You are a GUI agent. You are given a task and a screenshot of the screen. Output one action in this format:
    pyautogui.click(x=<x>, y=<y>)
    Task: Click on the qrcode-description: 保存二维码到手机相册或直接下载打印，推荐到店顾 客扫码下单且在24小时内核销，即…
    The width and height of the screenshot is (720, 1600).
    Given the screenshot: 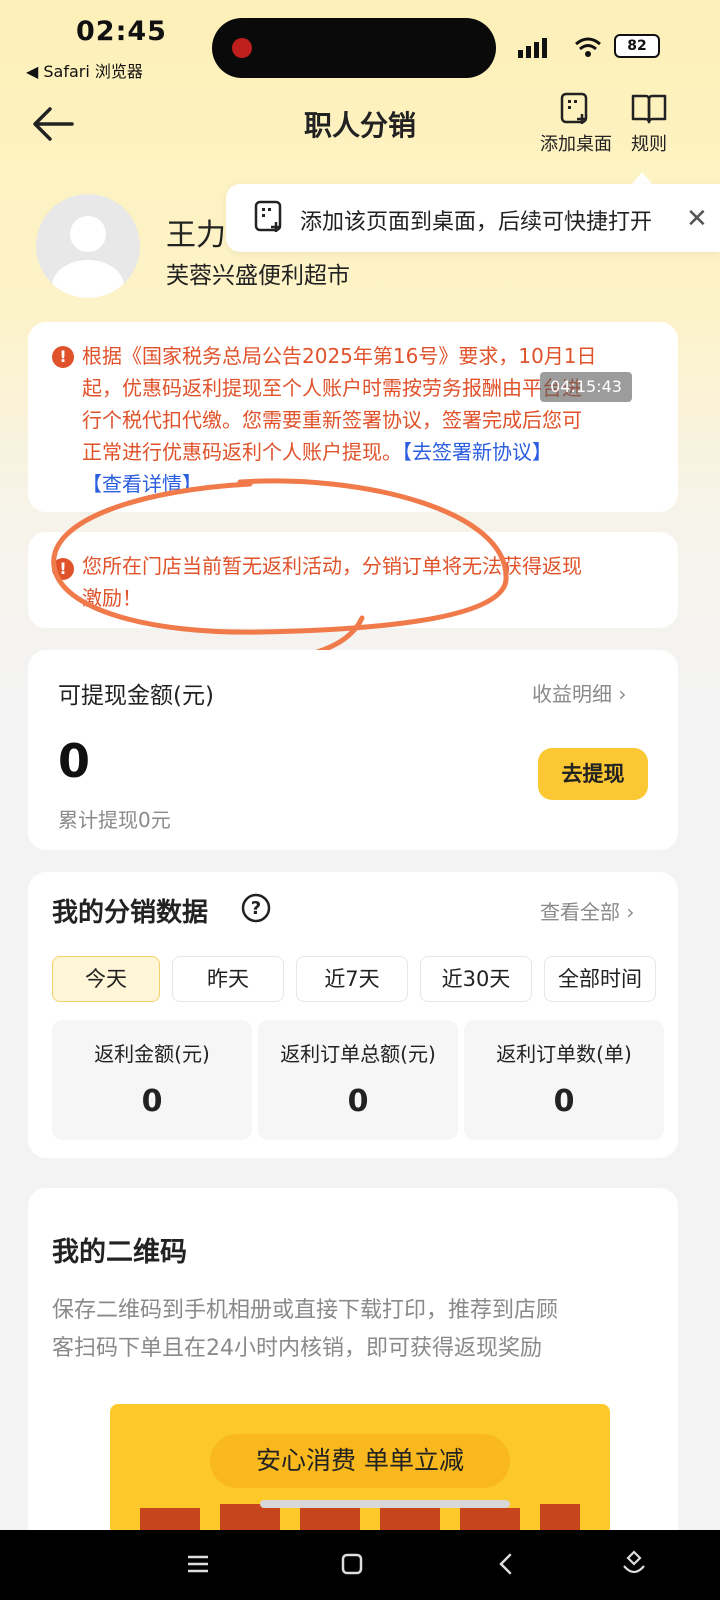 What is the action you would take?
    pyautogui.click(x=305, y=1329)
    